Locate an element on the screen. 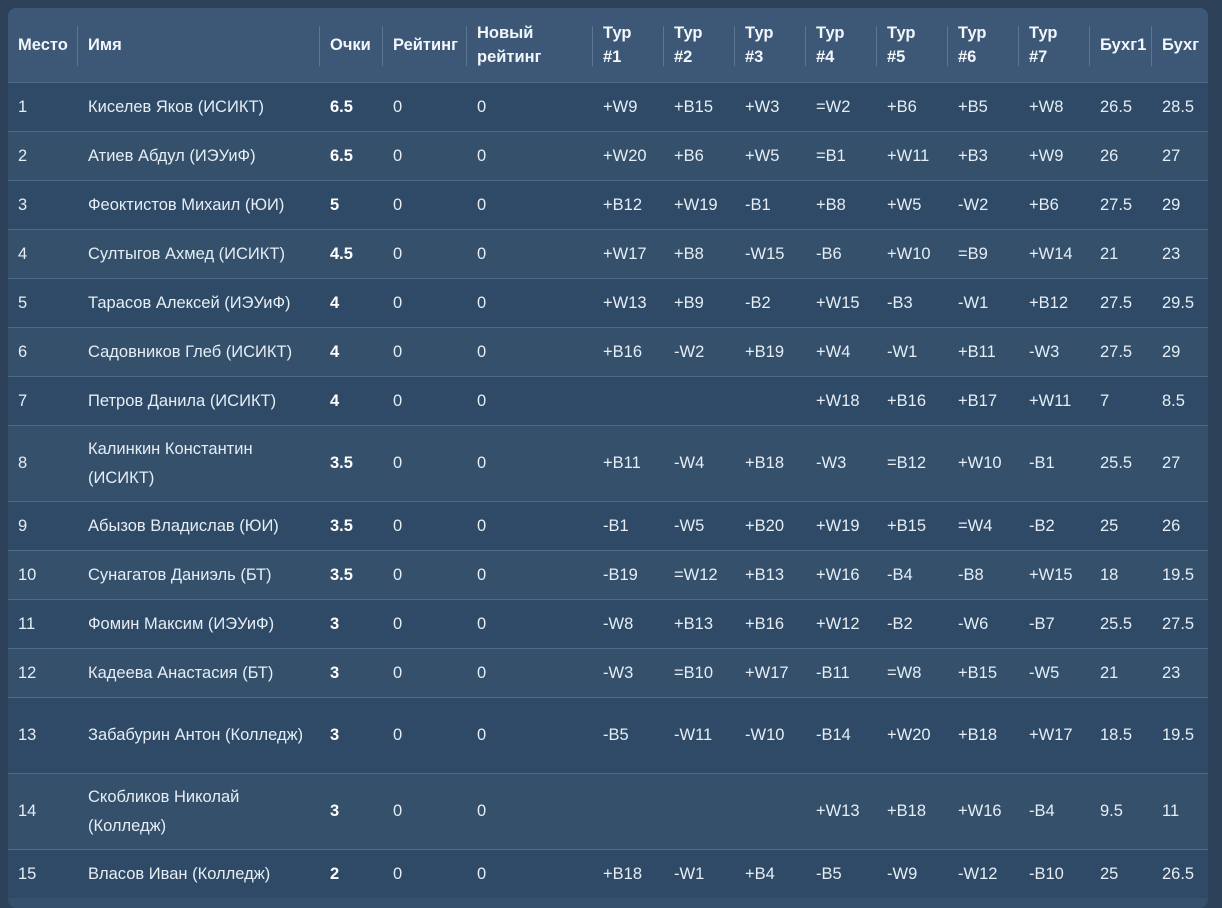  buchholz-1-cell: 25 is located at coordinates (1109, 525).